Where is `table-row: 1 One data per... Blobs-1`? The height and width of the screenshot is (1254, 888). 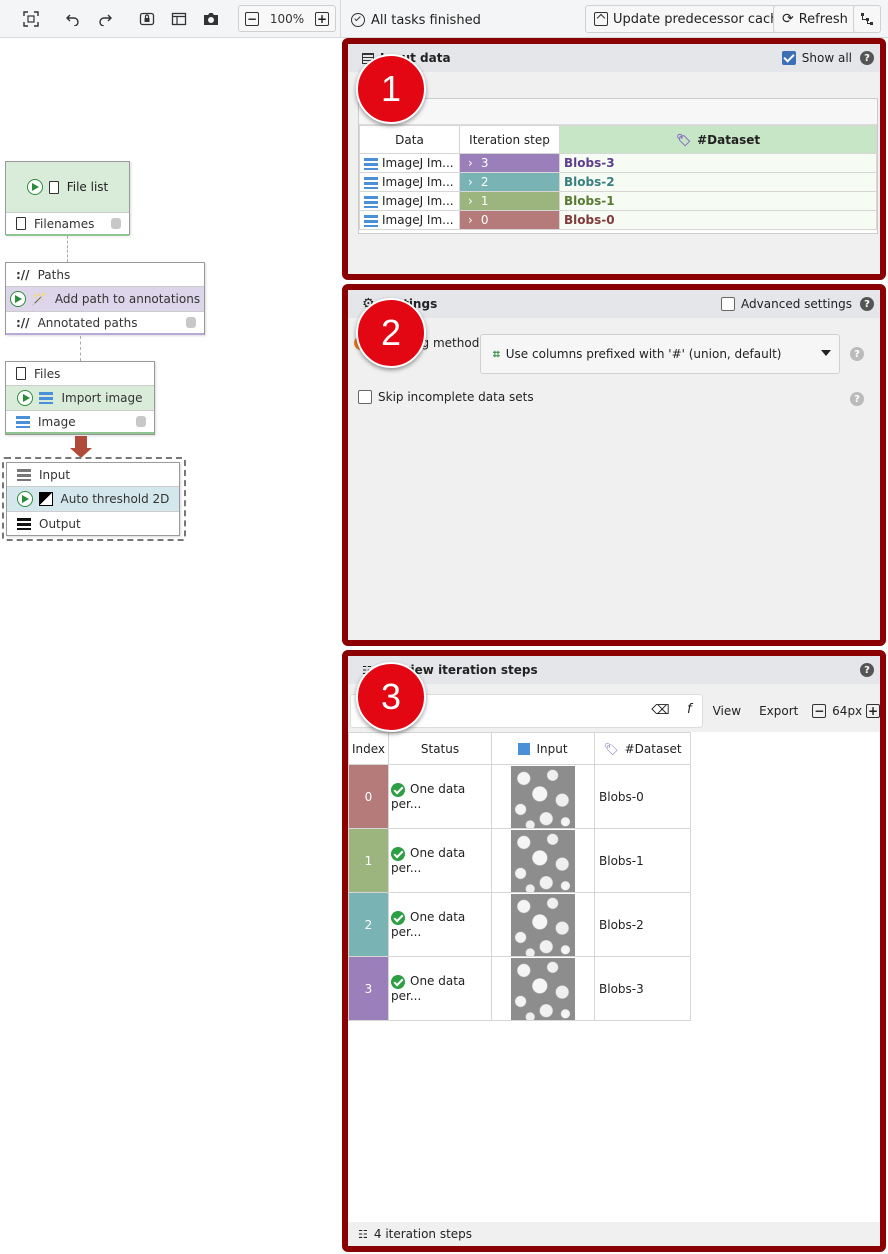
table-row: 1 One data per... Blobs-1 is located at coordinates (519, 860).